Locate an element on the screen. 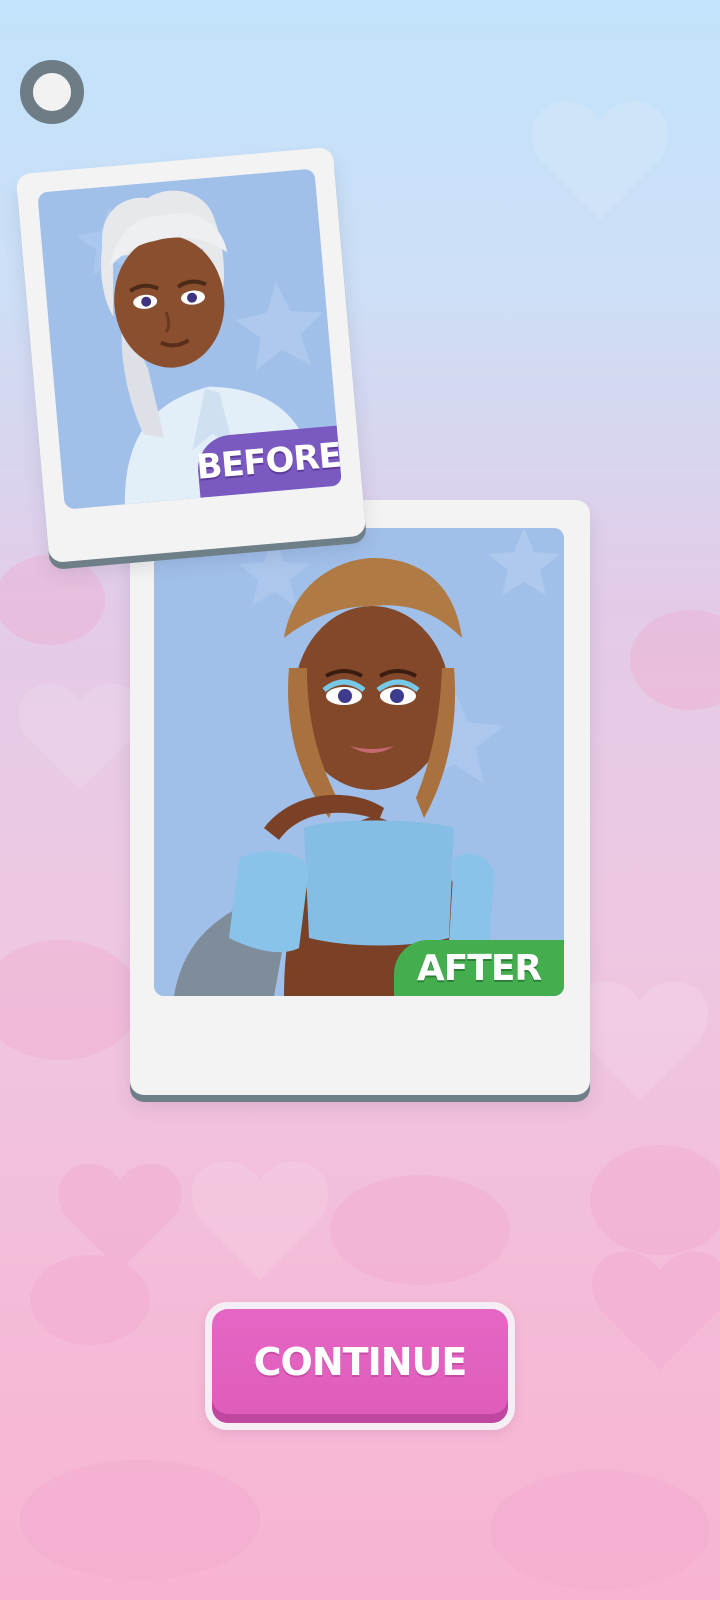 The width and height of the screenshot is (720, 1600). before-photo-card: BEFORE is located at coordinates (191, 355).